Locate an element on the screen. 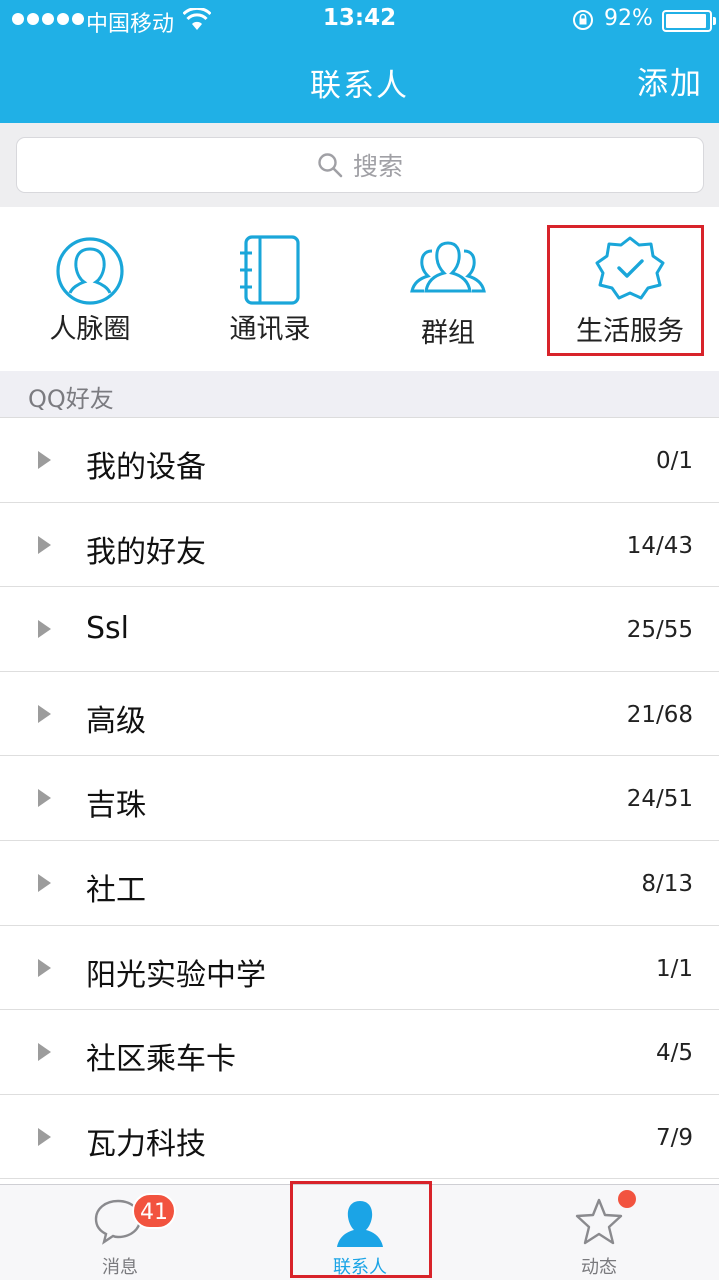 This screenshot has height=1280, width=719. group-count: 1/1 is located at coordinates (674, 968).